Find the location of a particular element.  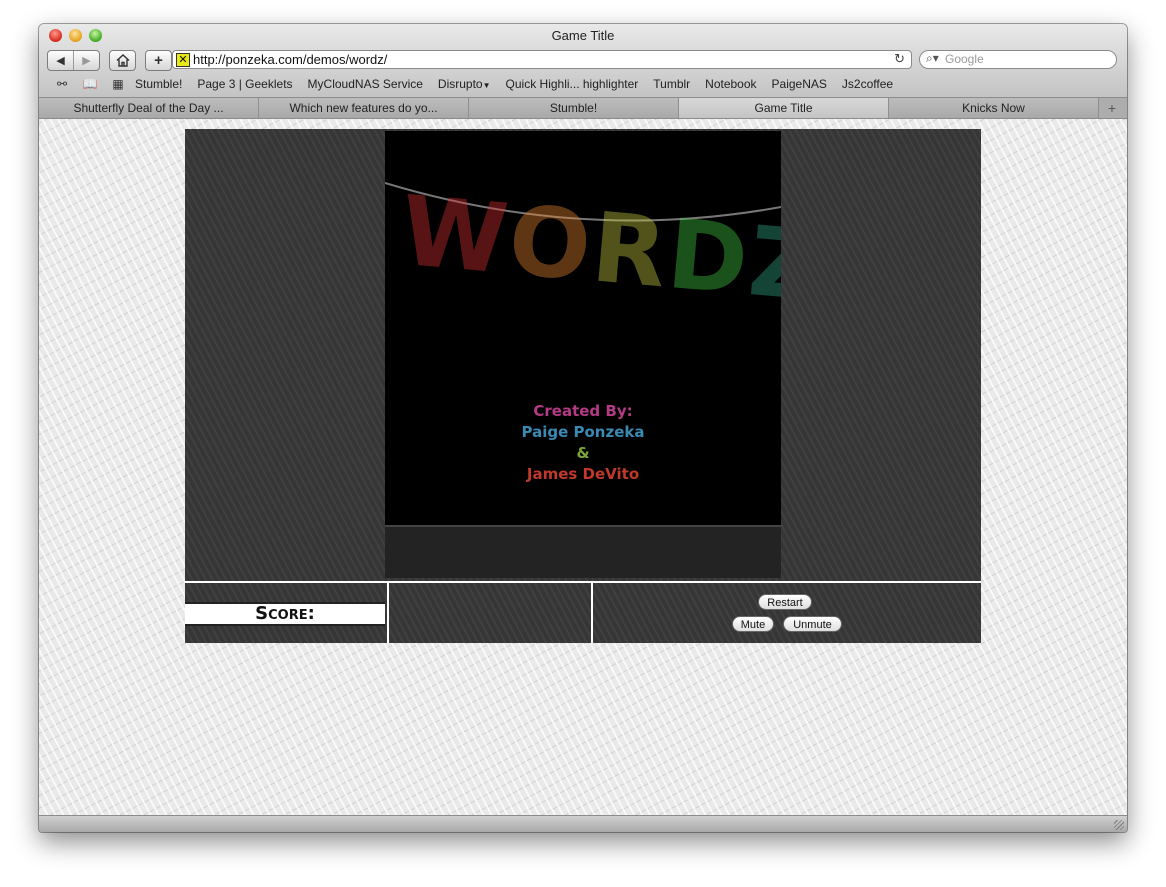

bookmark-stumble: Stumble! is located at coordinates (158, 84).